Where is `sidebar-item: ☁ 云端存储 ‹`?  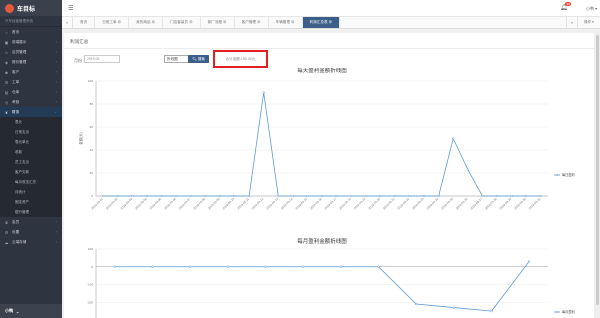 sidebar-item: ☁ 云端存储 ‹ is located at coordinates (31, 242).